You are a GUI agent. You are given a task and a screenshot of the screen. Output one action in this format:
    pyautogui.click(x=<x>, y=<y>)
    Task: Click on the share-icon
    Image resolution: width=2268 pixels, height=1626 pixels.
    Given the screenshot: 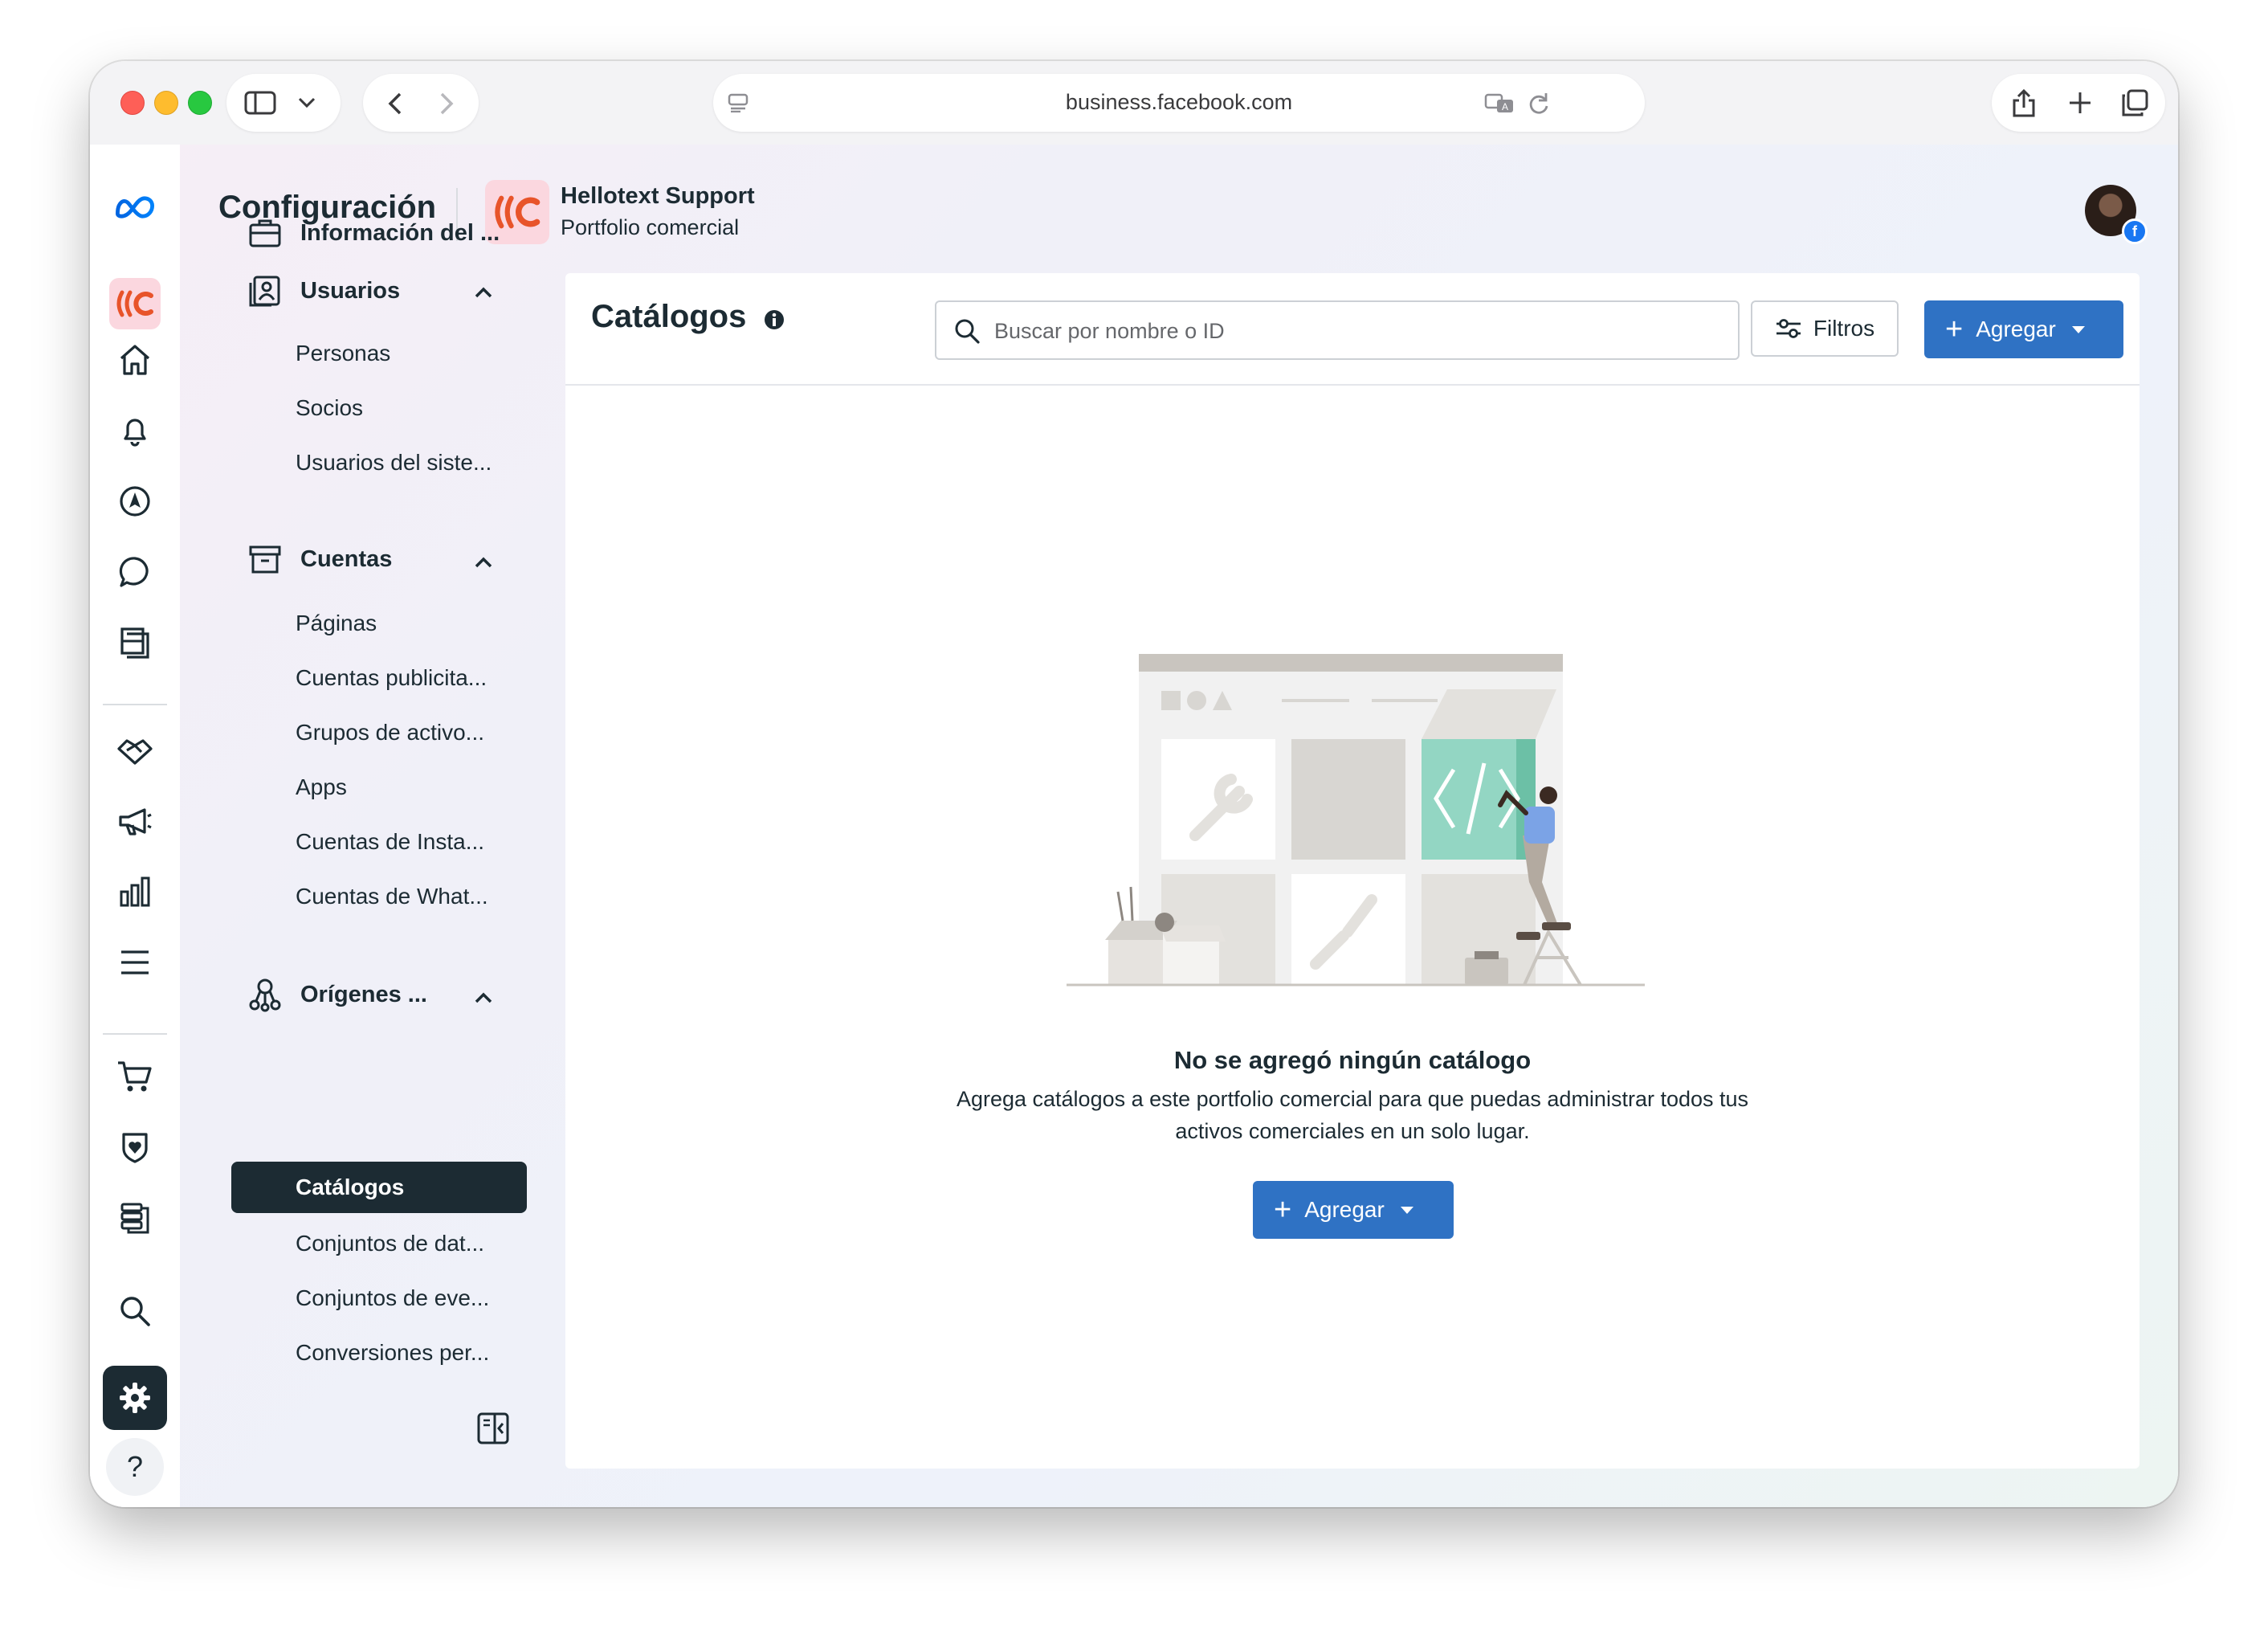 What is the action you would take?
    pyautogui.click(x=2024, y=103)
    